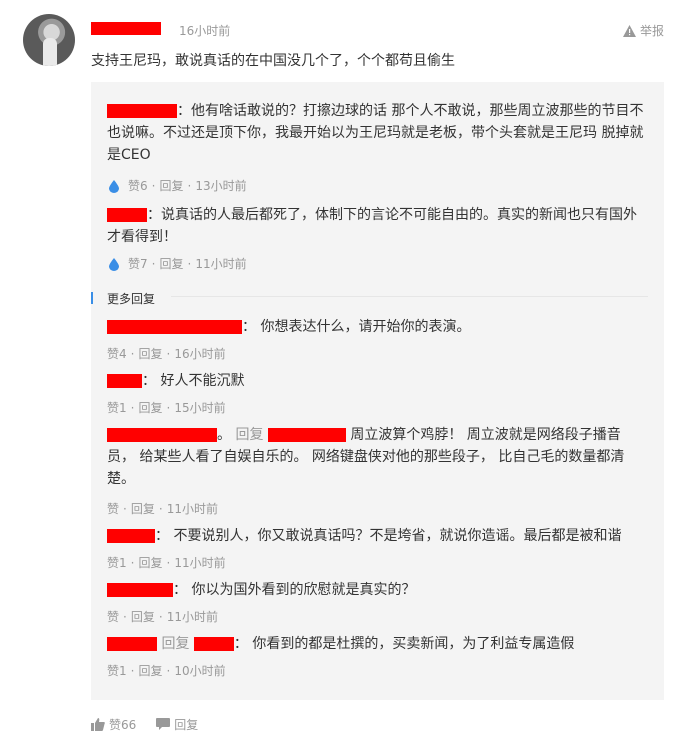 This screenshot has height=747, width=698. What do you see at coordinates (651, 31) in the screenshot?
I see `report-label: 举报` at bounding box center [651, 31].